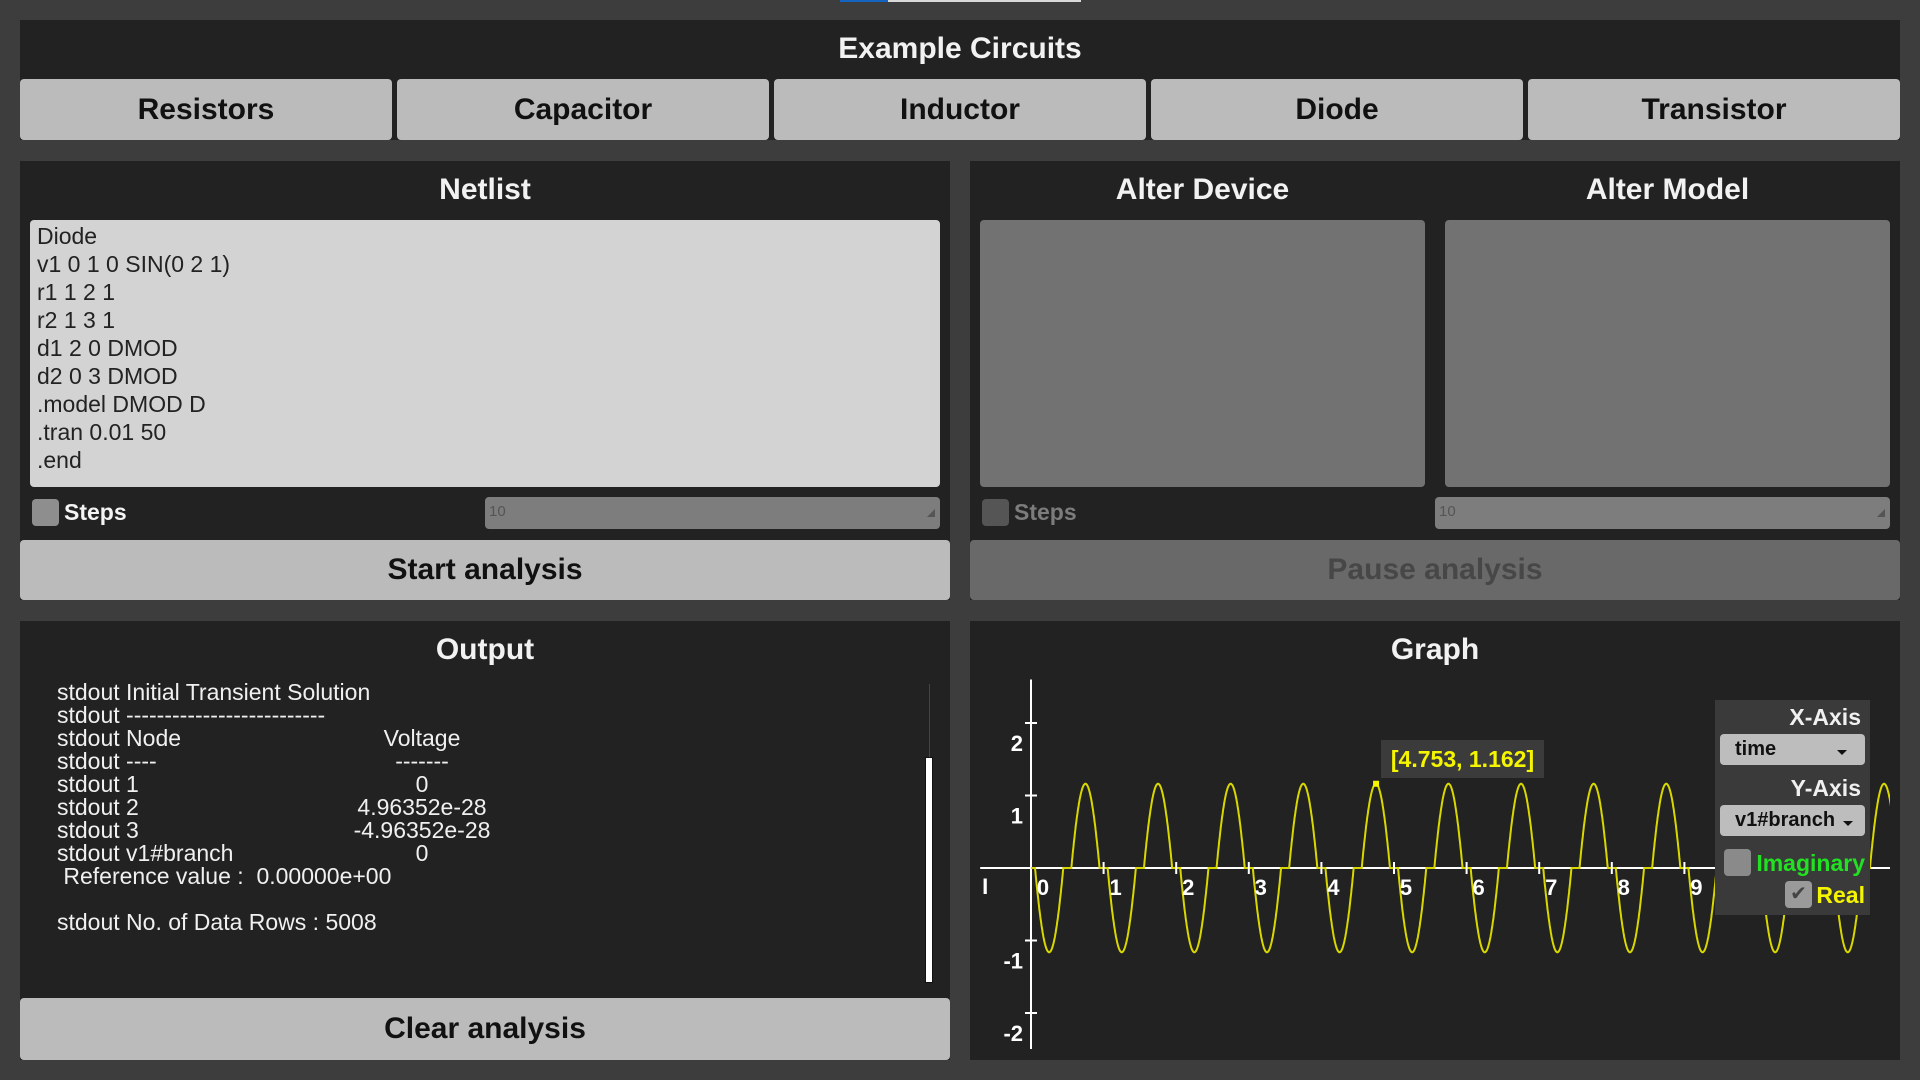 The width and height of the screenshot is (1920, 1080). What do you see at coordinates (1202, 189) in the screenshot?
I see `alter-device-title: Alter Device` at bounding box center [1202, 189].